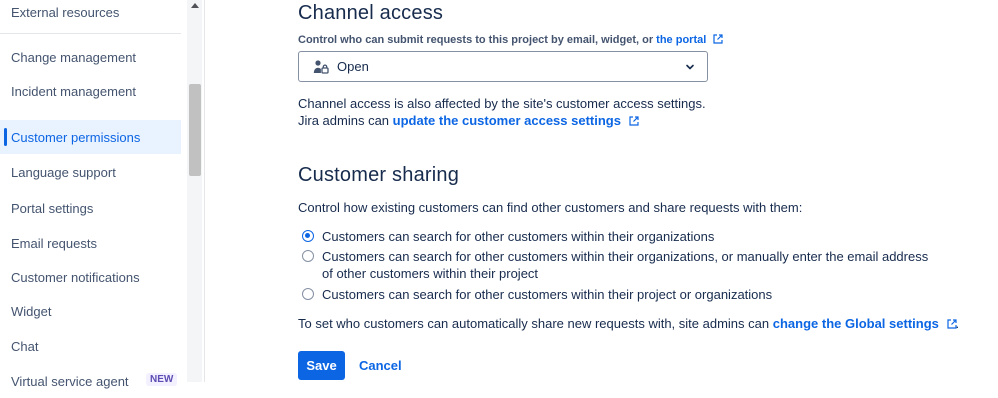 Image resolution: width=998 pixels, height=398 pixels. What do you see at coordinates (503, 66) in the screenshot?
I see `channel-access-select: Open` at bounding box center [503, 66].